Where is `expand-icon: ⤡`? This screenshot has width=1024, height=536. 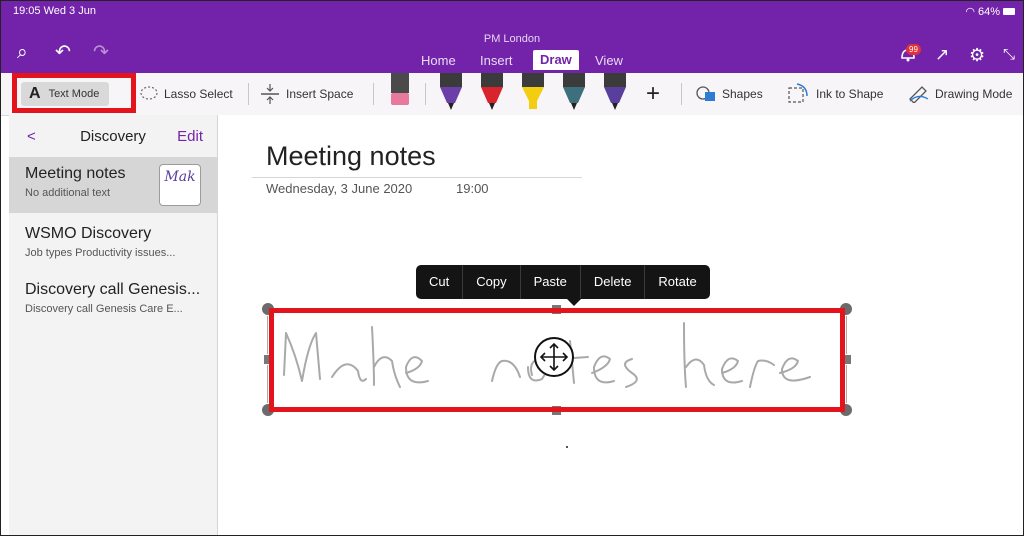
expand-icon: ⤡ is located at coordinates (1009, 55).